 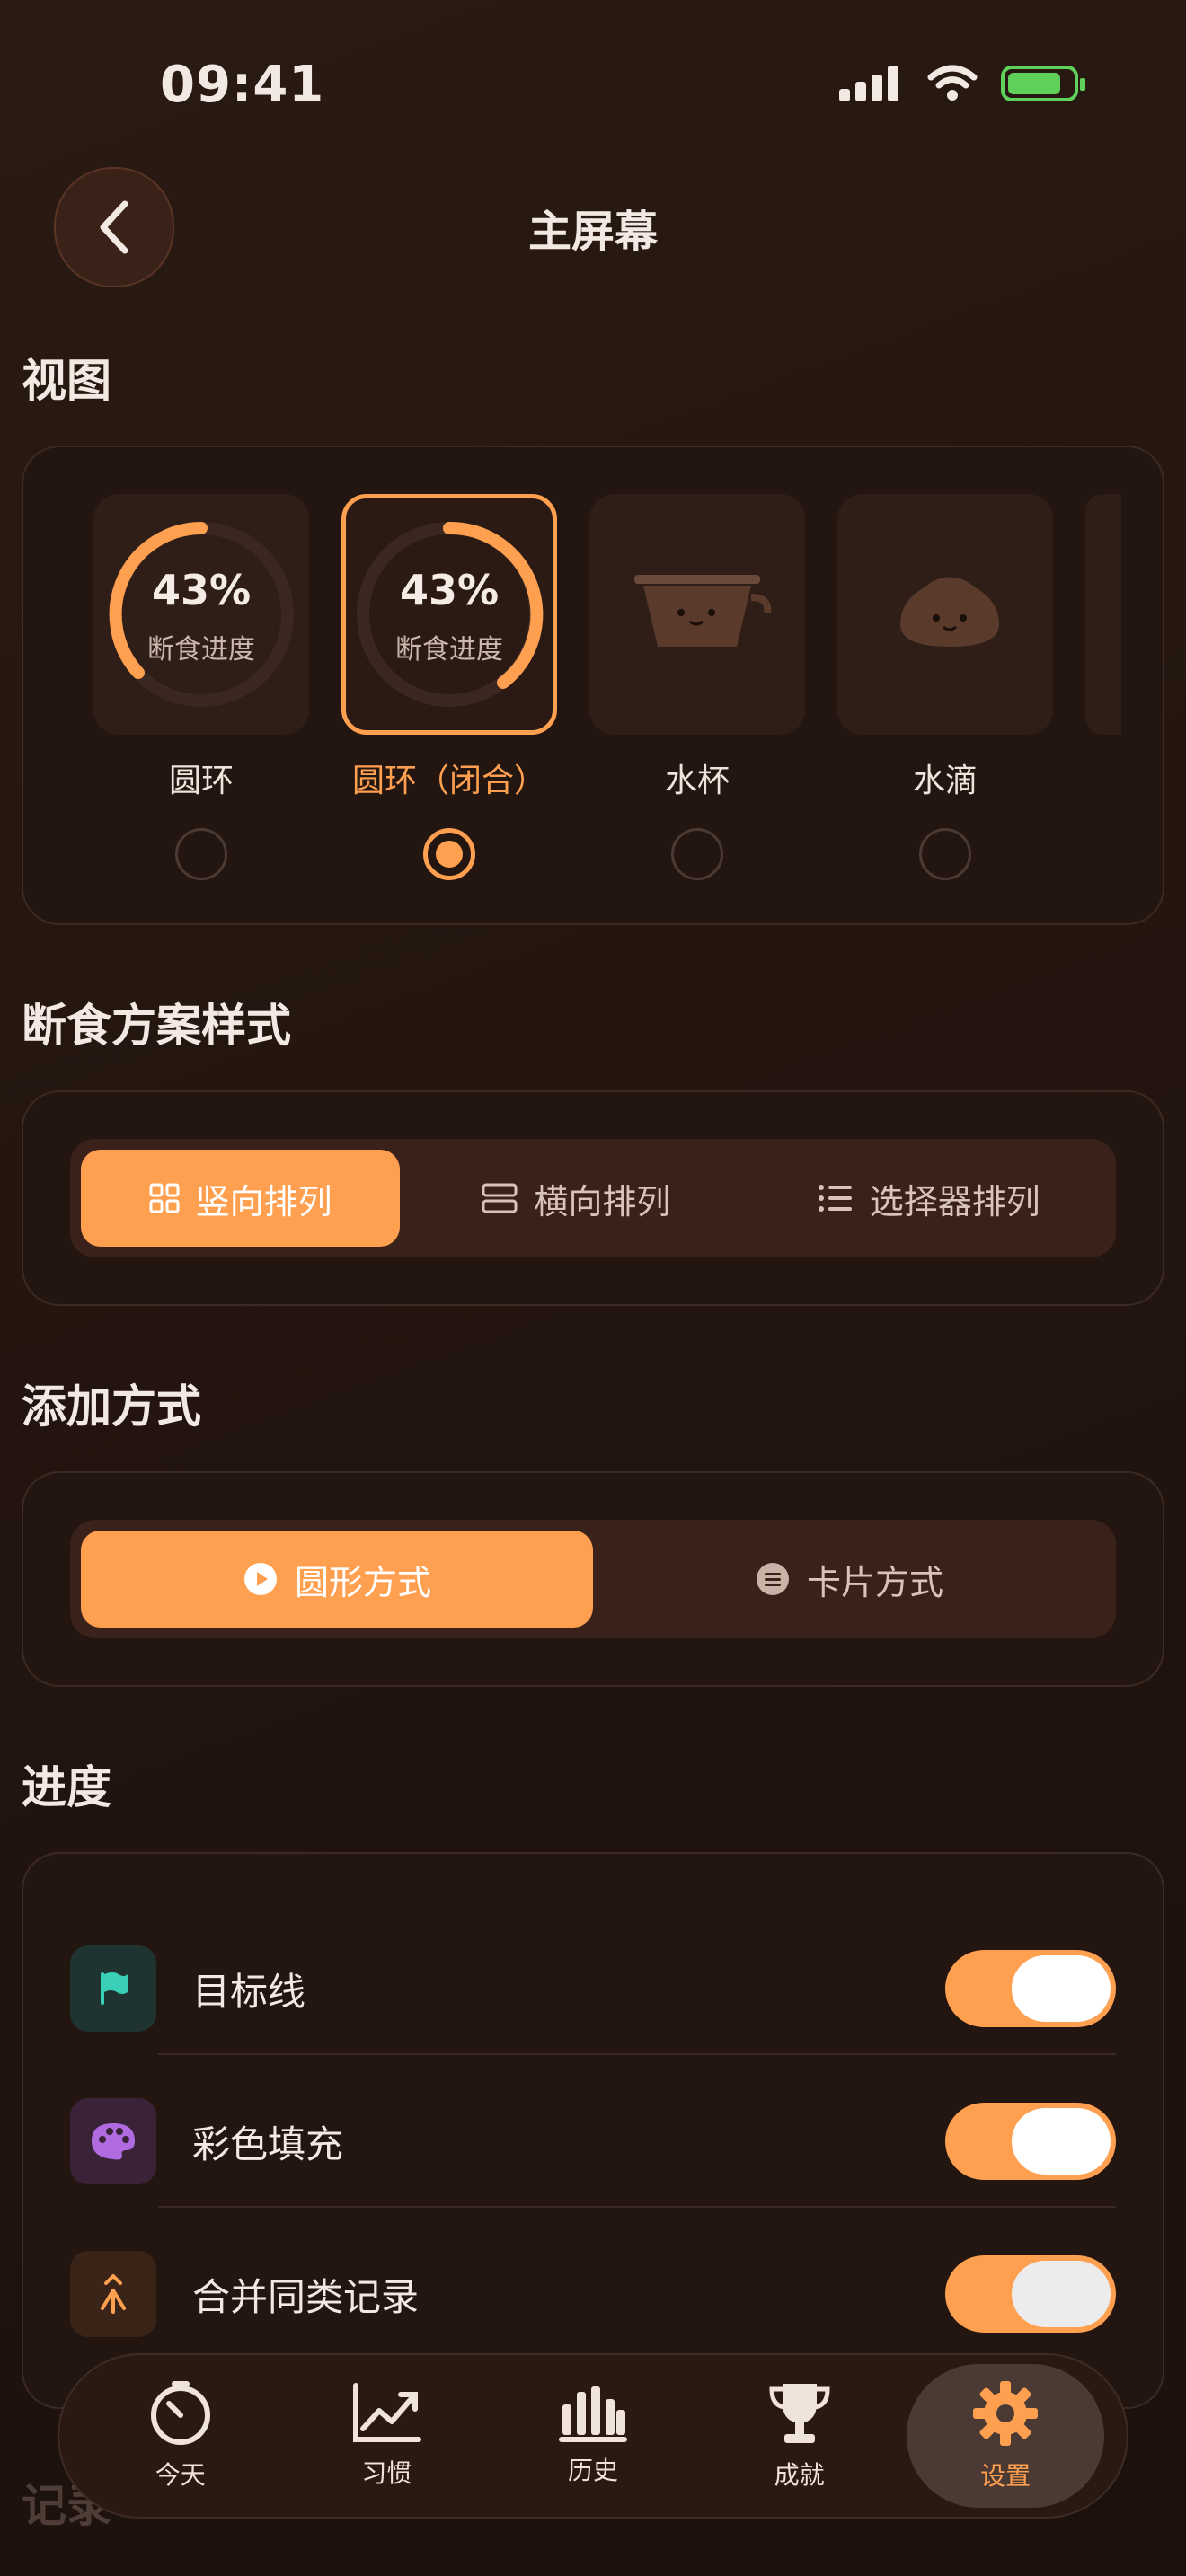 What do you see at coordinates (164, 1198) in the screenshot?
I see `grid-icon` at bounding box center [164, 1198].